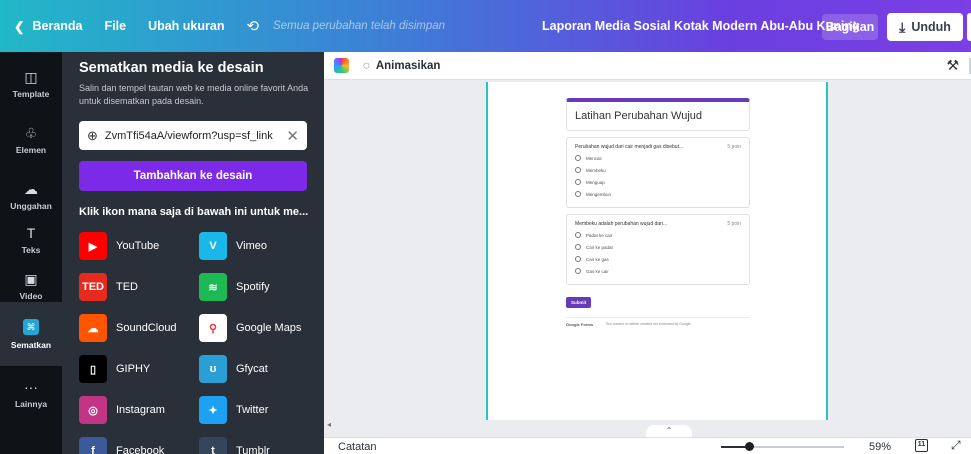 Image resolution: width=971 pixels, height=454 pixels. Describe the element at coordinates (850, 27) in the screenshot. I see `share-button: Bagikan` at that location.